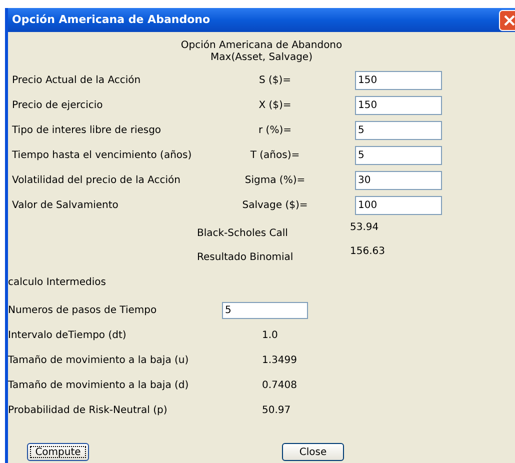  Describe the element at coordinates (243, 234) in the screenshot. I see `result-label: Black-Scholes Call` at that location.